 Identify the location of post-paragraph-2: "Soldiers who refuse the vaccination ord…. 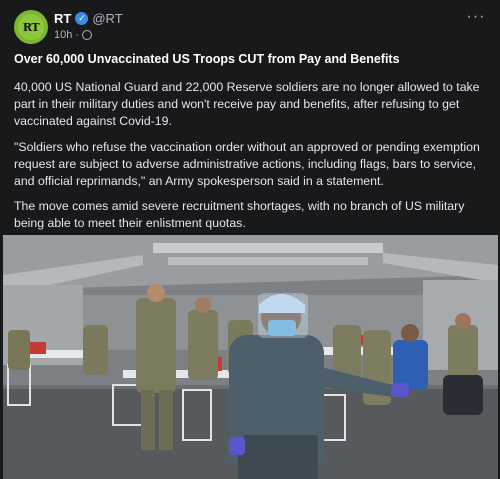
(247, 164).